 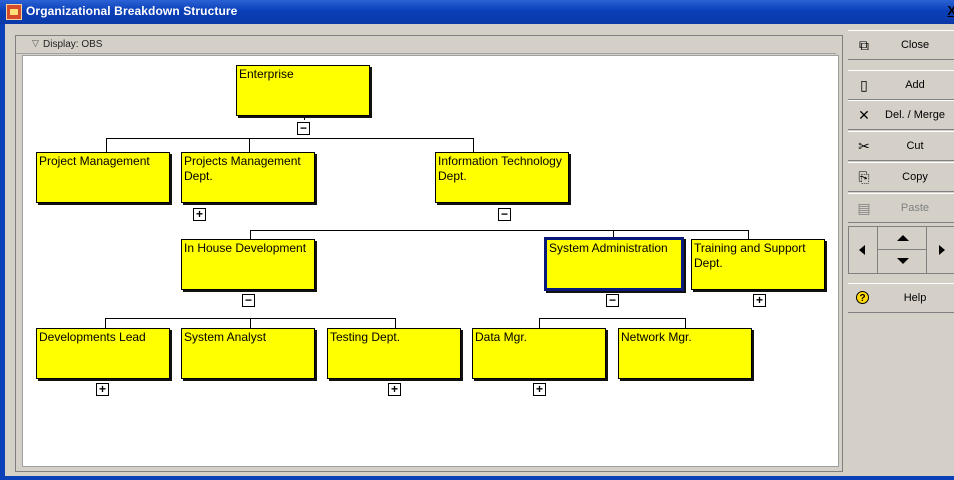 I want to click on obs-node-testing-dept: Testing Dept., so click(x=394, y=353).